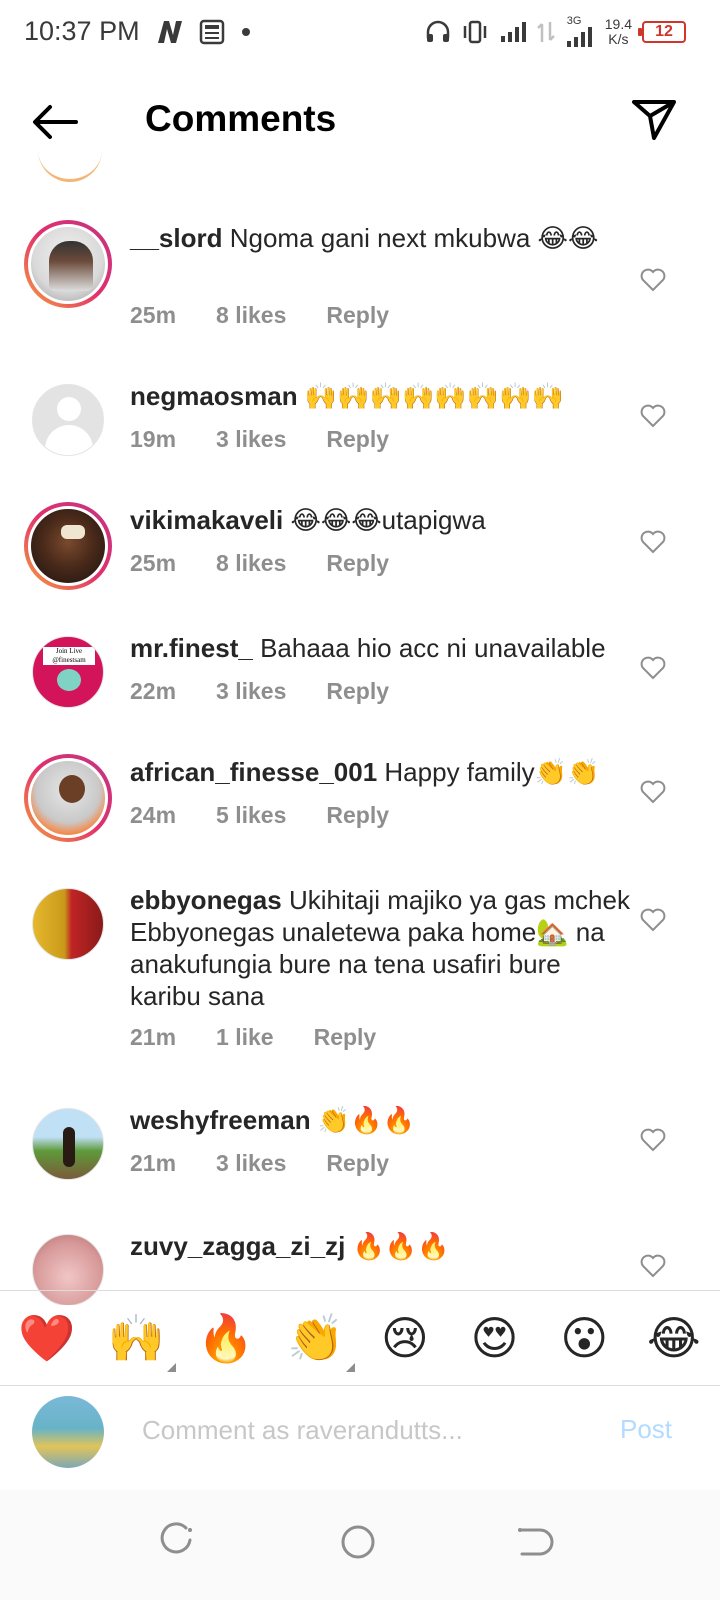 This screenshot has height=1600, width=720. I want to click on system-nav-bar, so click(360, 1545).